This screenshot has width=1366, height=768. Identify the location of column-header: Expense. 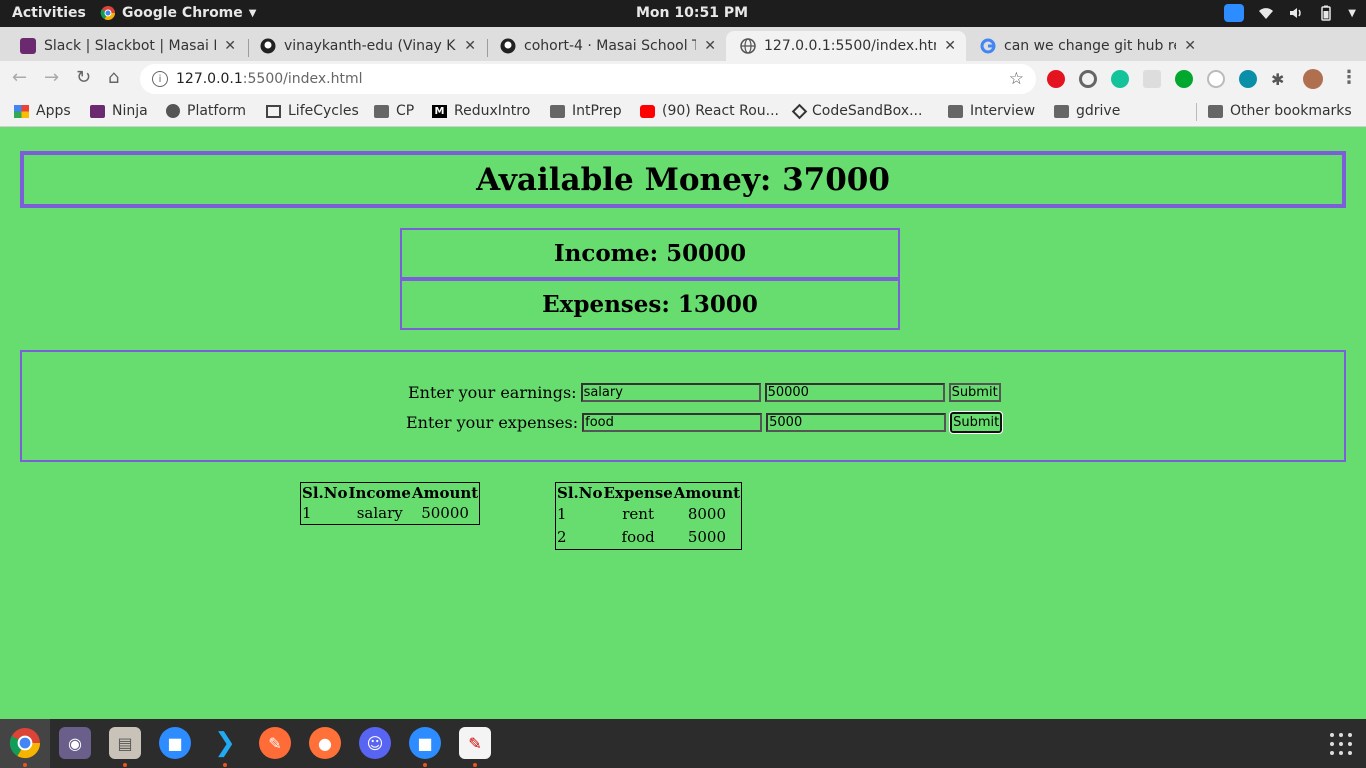
(638, 493).